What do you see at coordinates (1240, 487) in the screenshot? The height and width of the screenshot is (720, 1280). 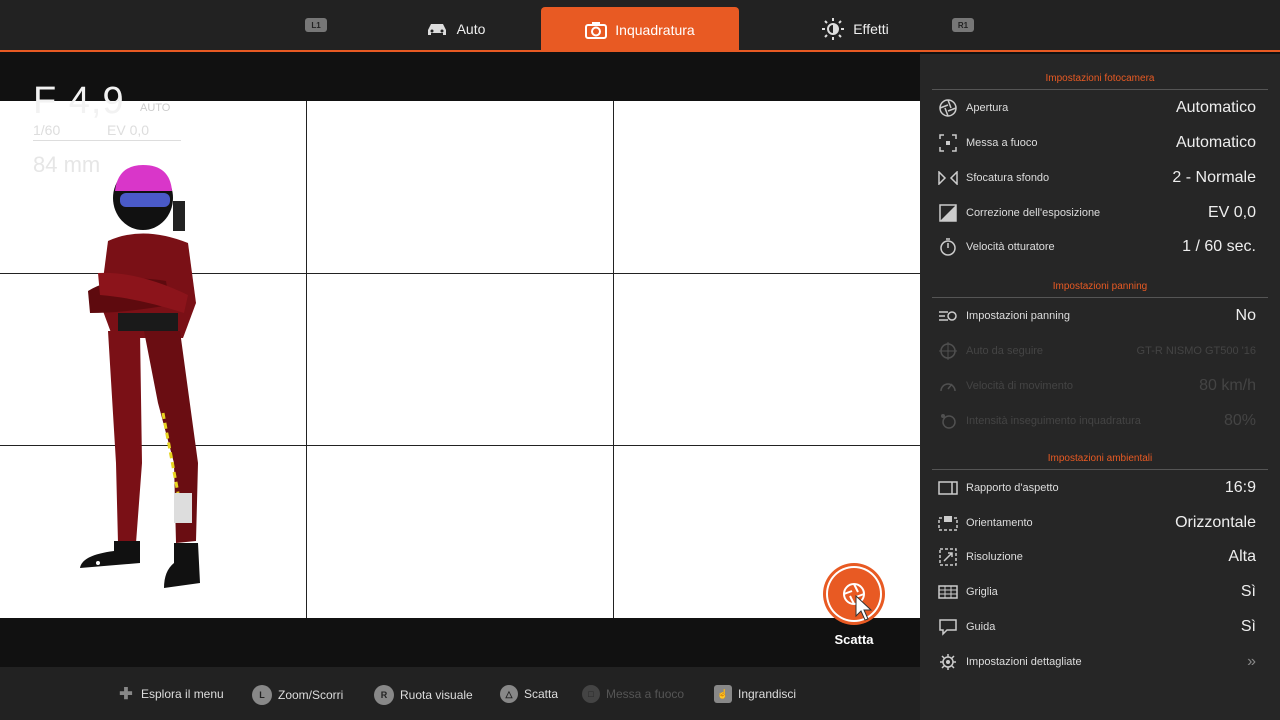 I see `setting-value: 16:9` at bounding box center [1240, 487].